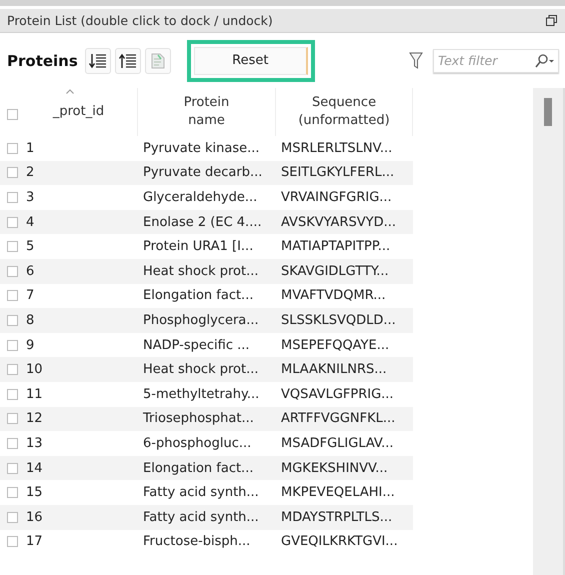 The image size is (565, 575). I want to click on column-header: Sequence (unformatted), so click(344, 112).